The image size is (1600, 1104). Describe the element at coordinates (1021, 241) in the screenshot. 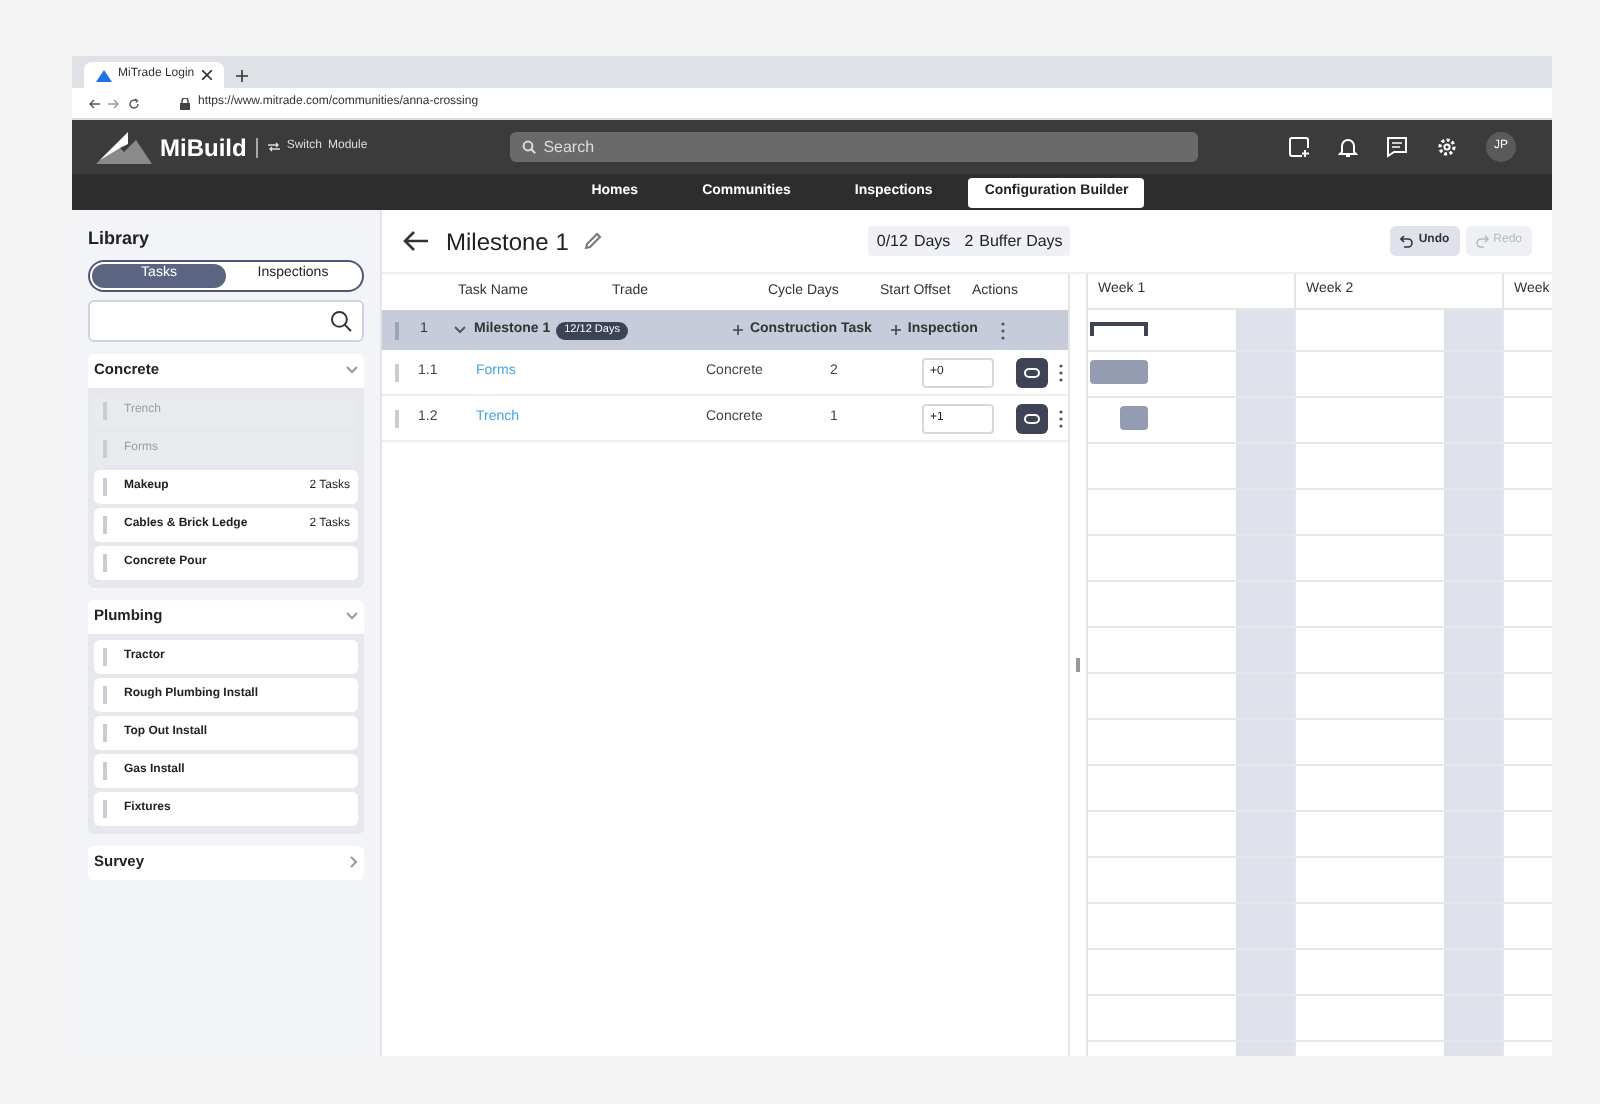

I see `buffer-label: Buffer Days` at that location.